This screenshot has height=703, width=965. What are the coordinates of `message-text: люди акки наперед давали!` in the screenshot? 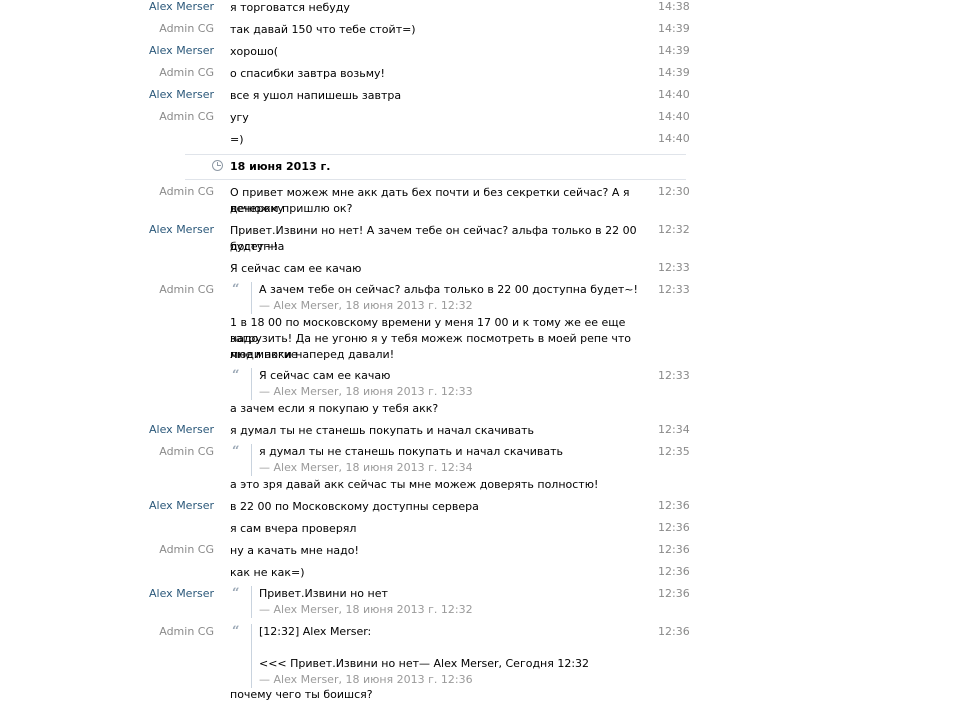 It's located at (312, 354).